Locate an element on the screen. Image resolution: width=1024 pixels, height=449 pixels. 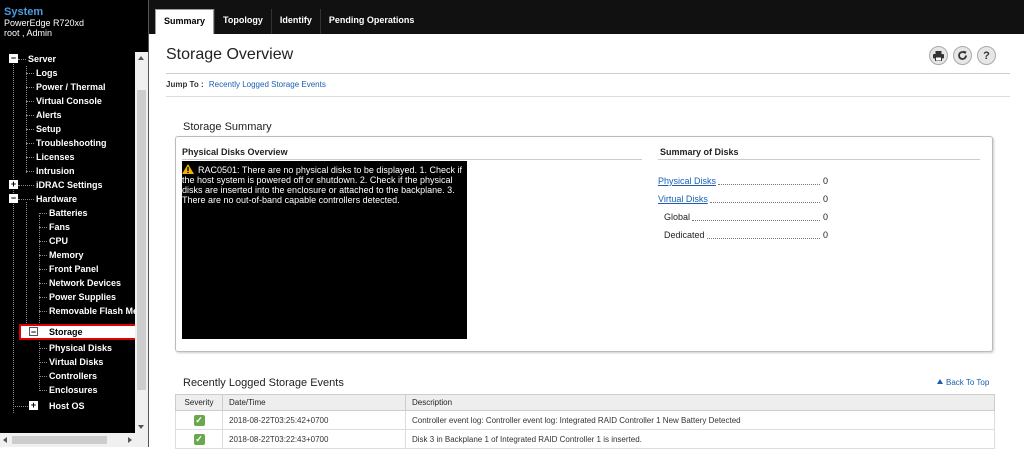
tree-item-label: Storage is located at coordinates (66, 332).